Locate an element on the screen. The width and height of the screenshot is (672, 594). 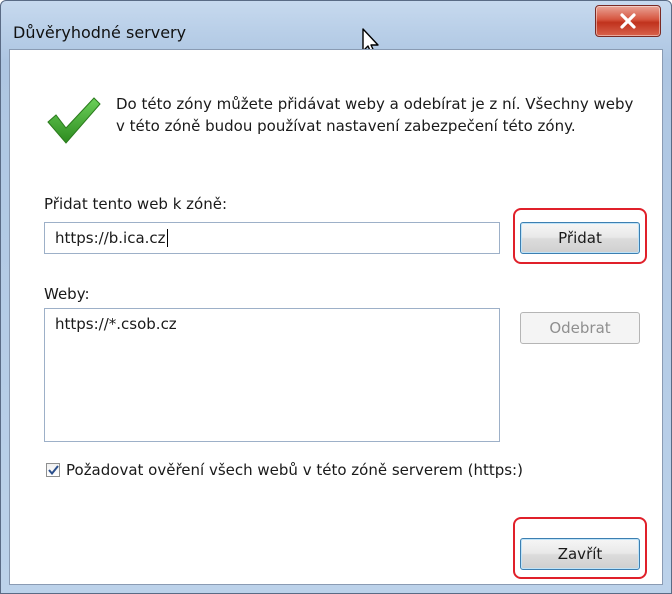
close-x-icon is located at coordinates (628, 21).